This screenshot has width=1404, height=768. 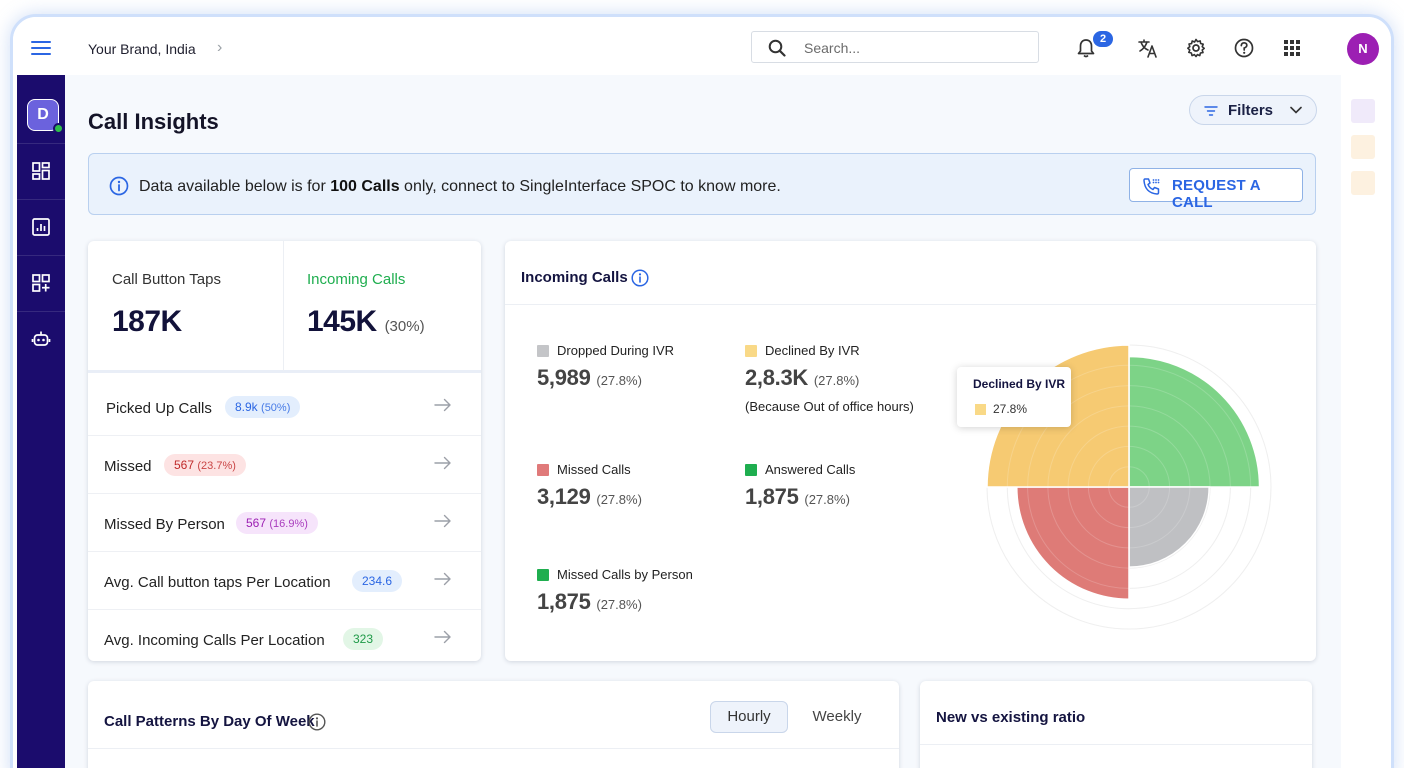 I want to click on report-icon, so click(x=41, y=227).